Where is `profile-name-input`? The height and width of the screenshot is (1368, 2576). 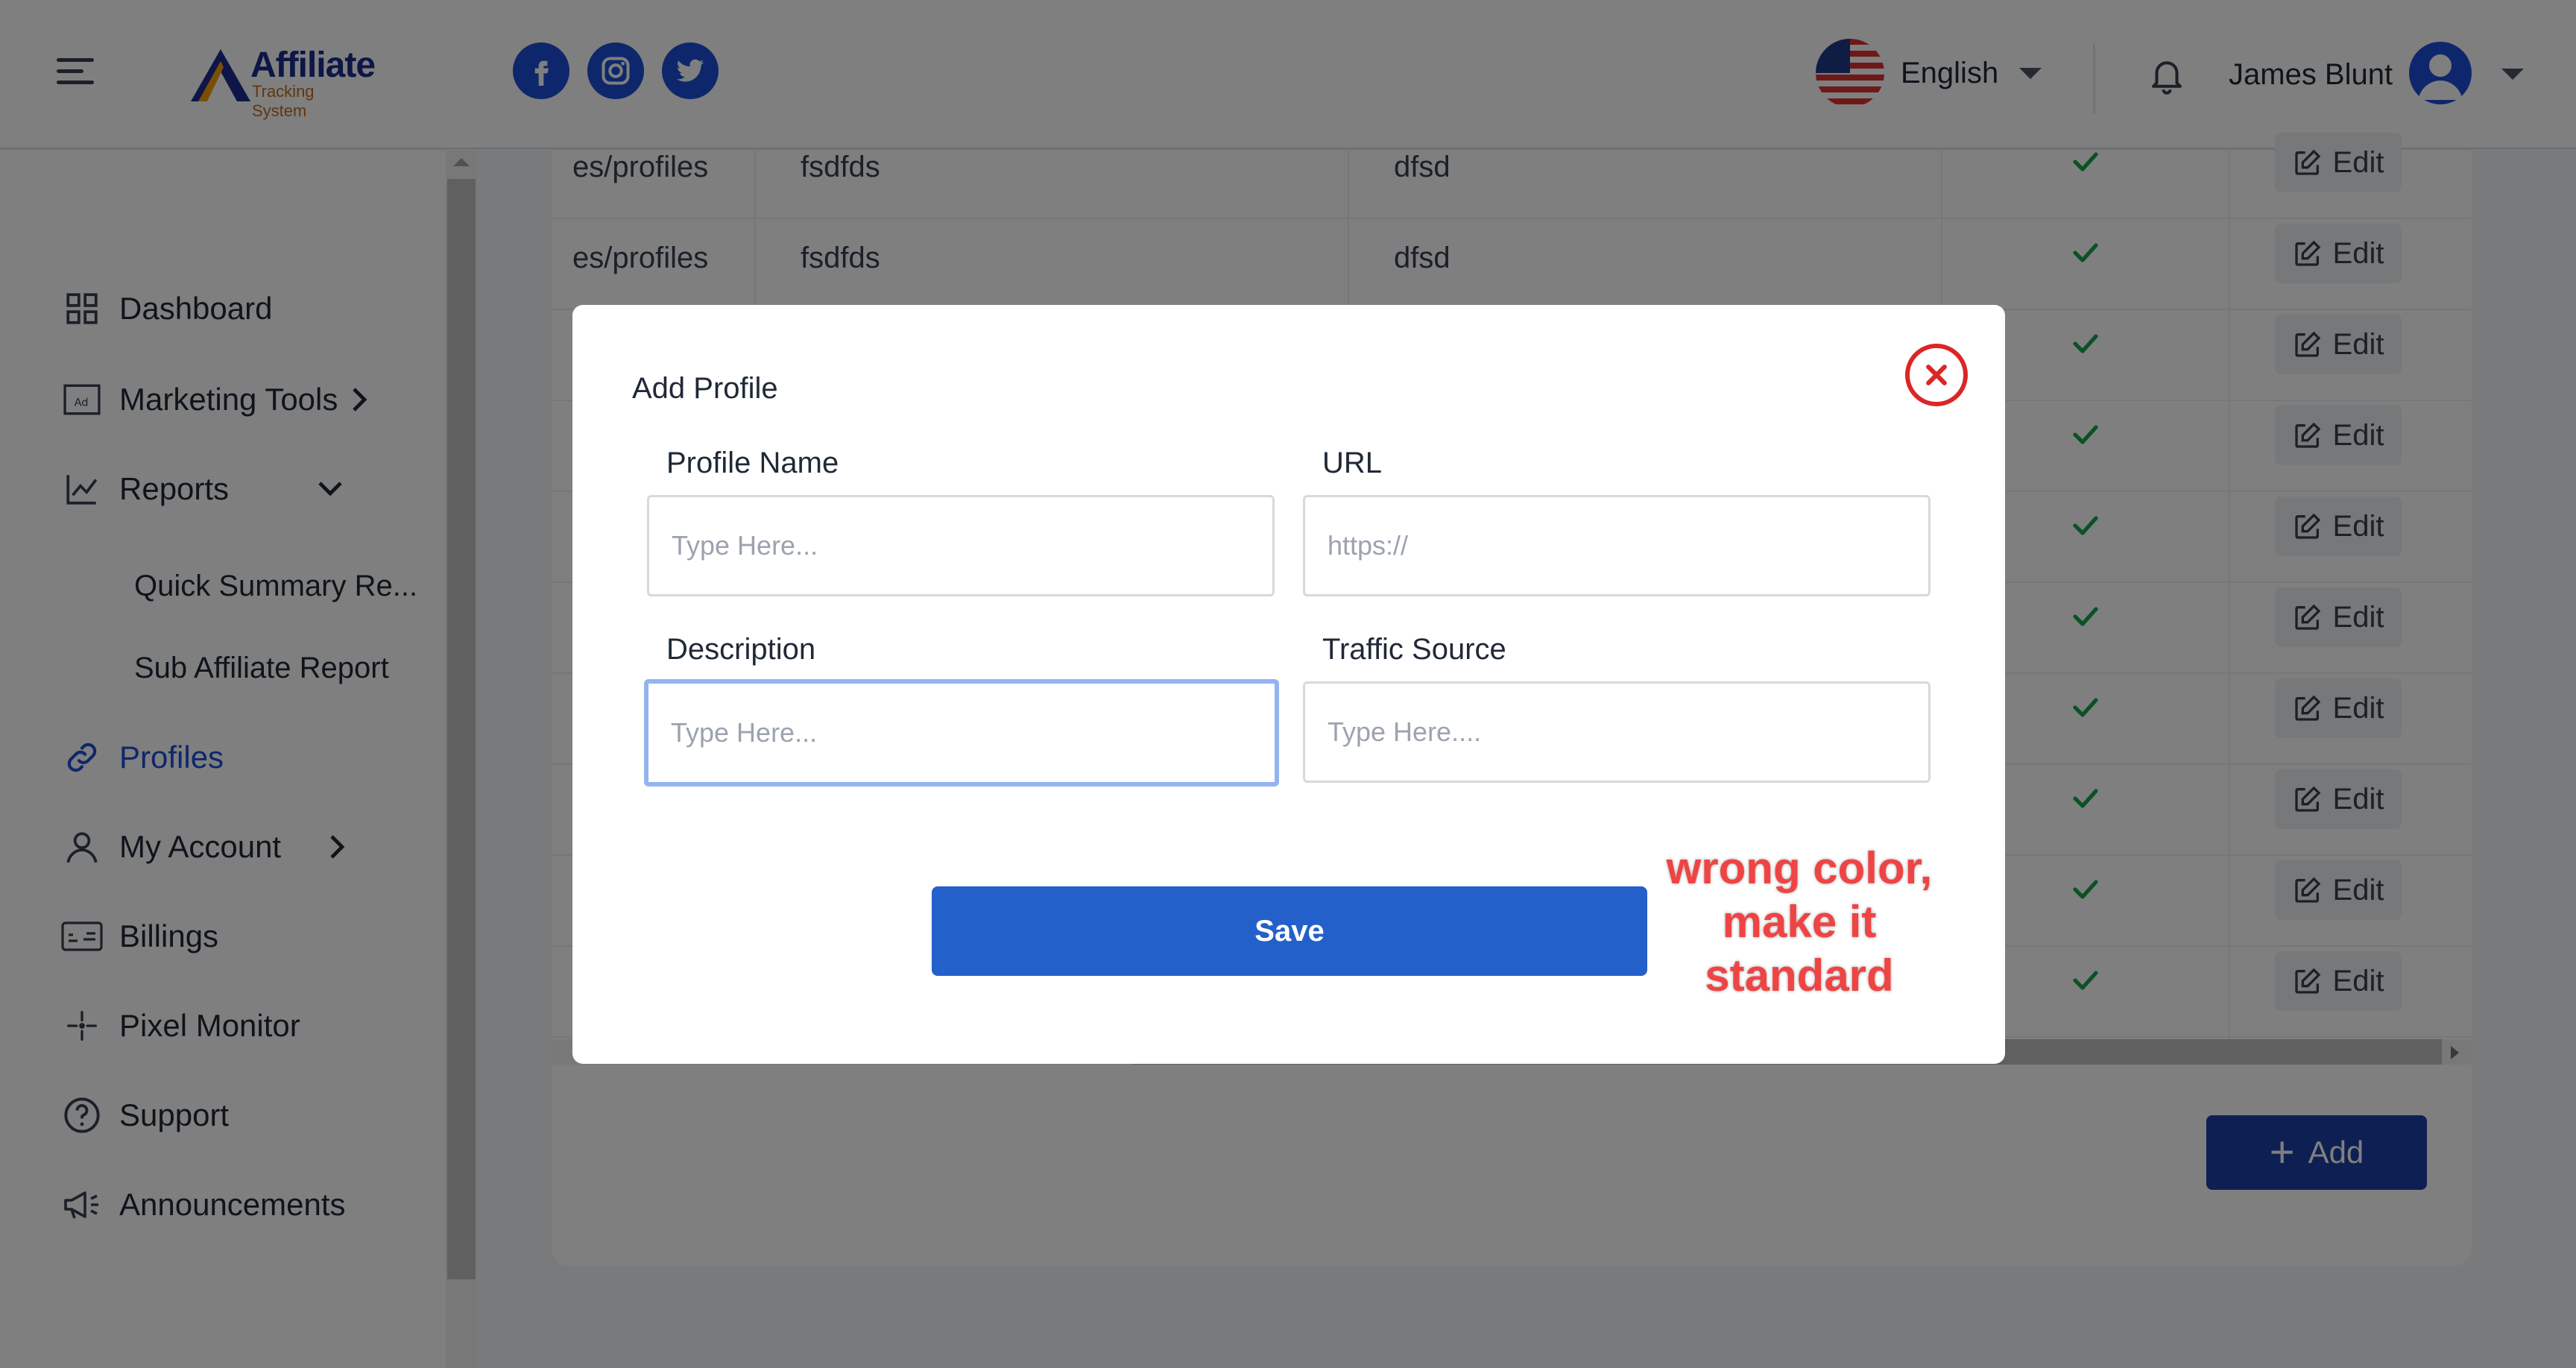 profile-name-input is located at coordinates (961, 545).